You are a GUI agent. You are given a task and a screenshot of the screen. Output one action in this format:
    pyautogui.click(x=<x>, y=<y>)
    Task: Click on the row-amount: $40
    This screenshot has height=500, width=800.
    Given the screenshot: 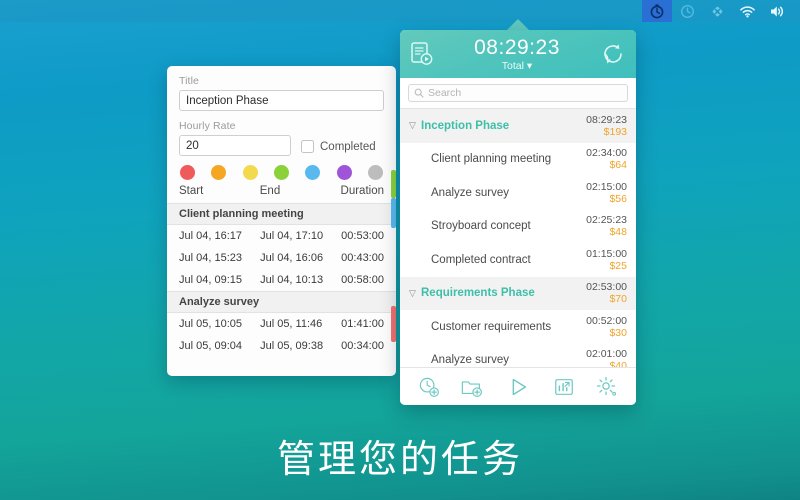 What is the action you would take?
    pyautogui.click(x=618, y=363)
    